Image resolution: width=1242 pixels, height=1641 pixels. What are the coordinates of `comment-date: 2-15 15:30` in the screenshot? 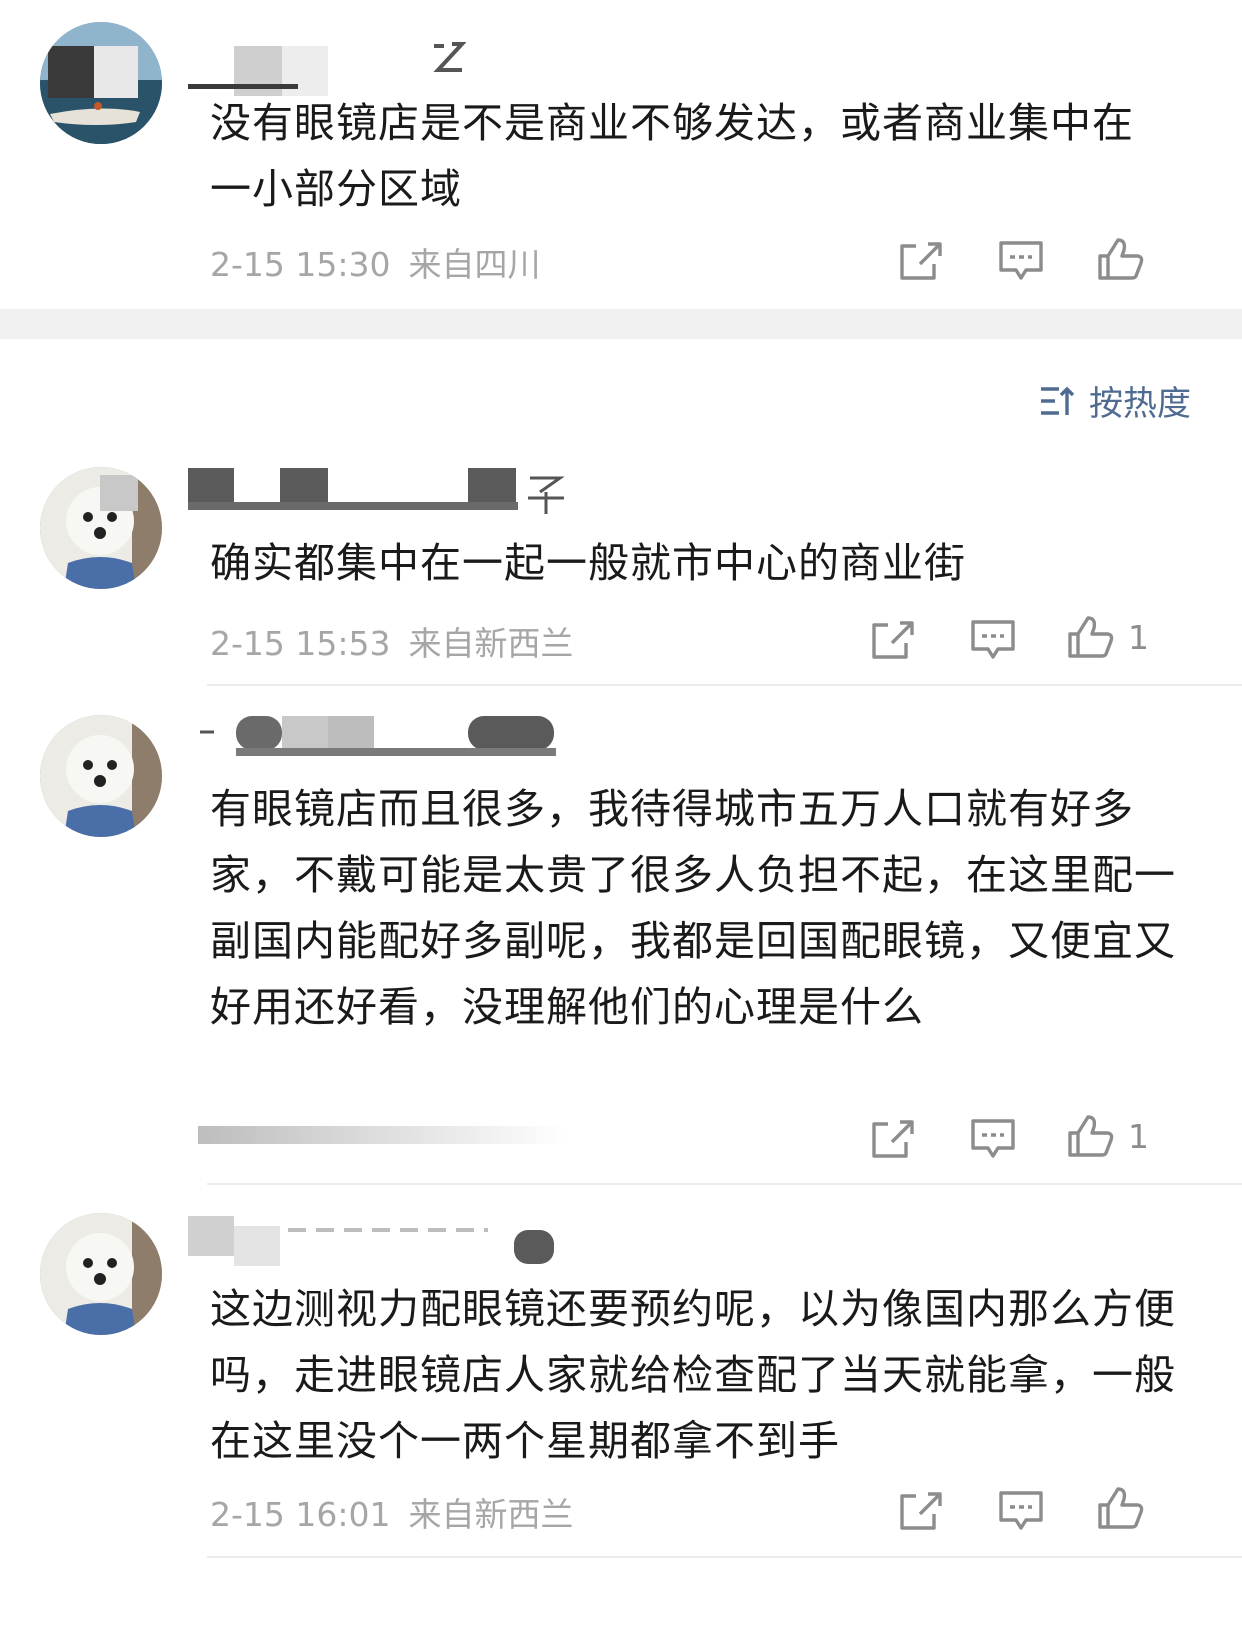 It's located at (300, 264).